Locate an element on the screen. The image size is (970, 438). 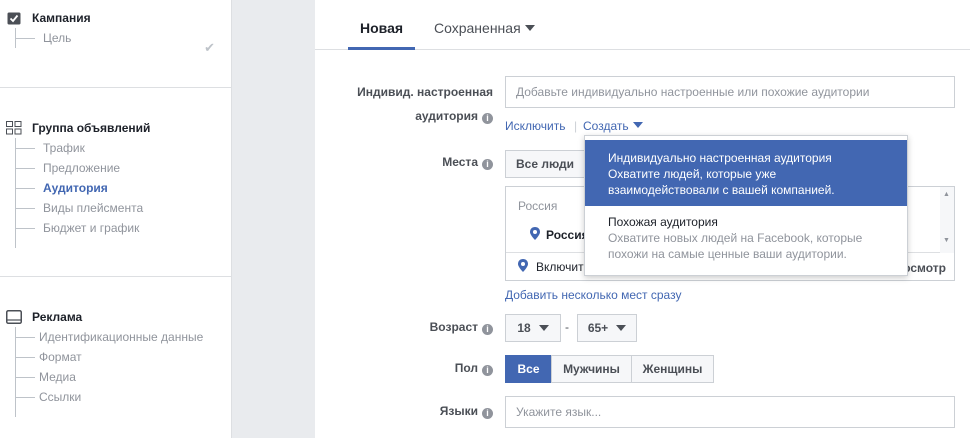
select-value: 18 is located at coordinates (524, 328).